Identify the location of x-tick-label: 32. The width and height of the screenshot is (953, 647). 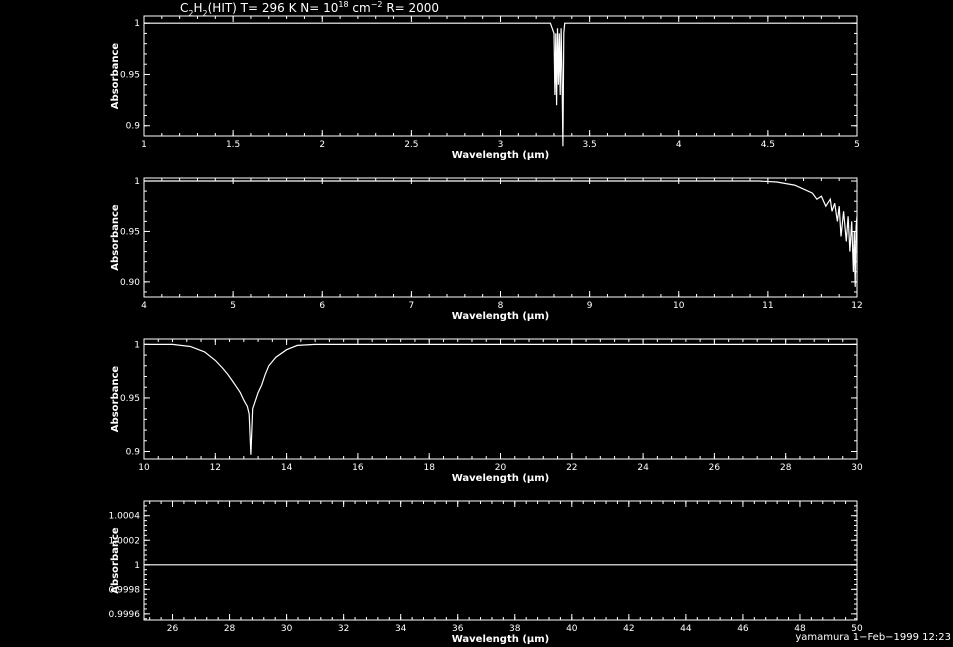
(343, 629).